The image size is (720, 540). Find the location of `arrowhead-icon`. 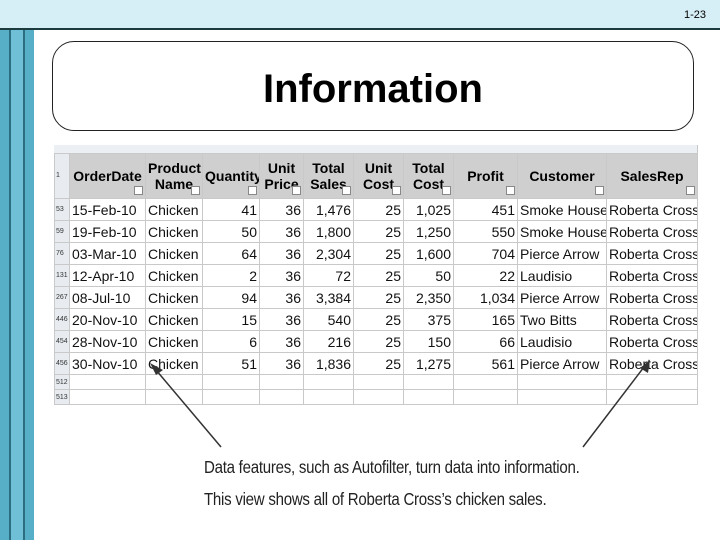

arrowhead-icon is located at coordinates (156, 369).